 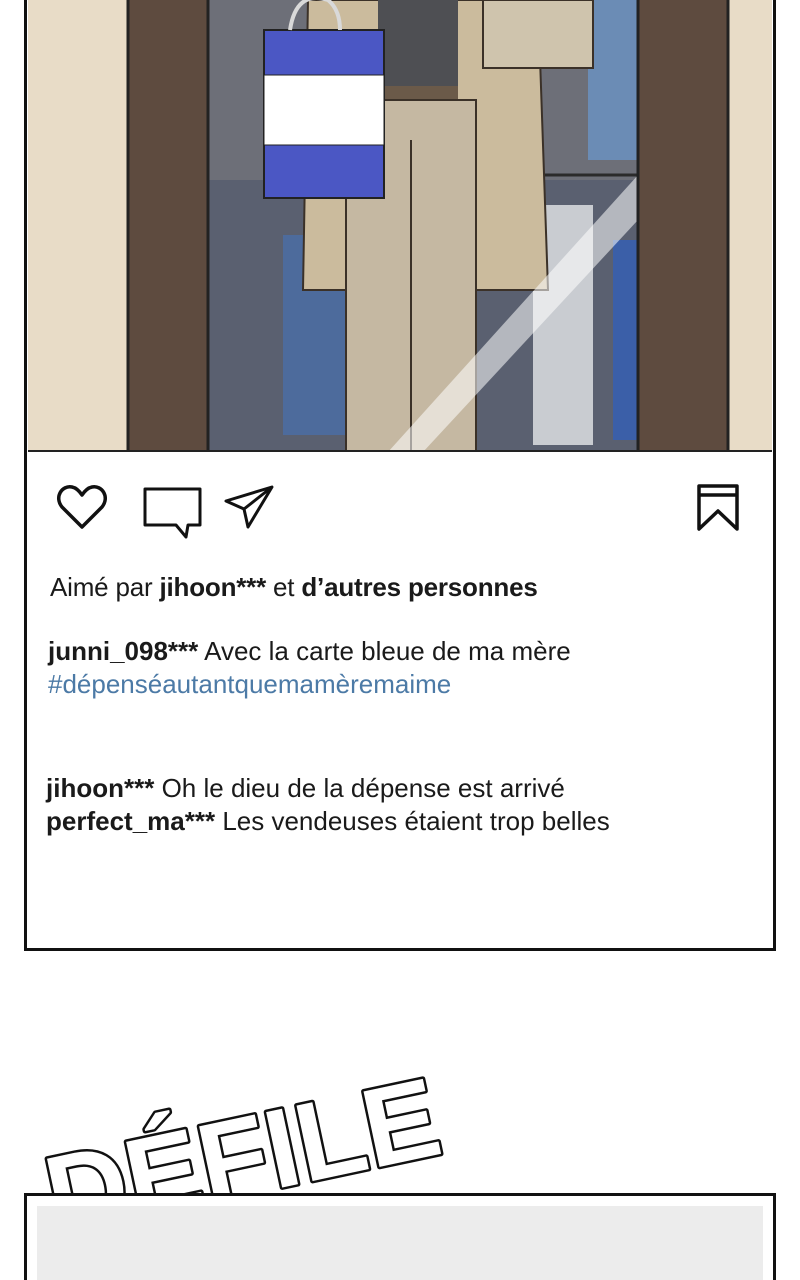 What do you see at coordinates (402, 513) in the screenshot?
I see `post-actions` at bounding box center [402, 513].